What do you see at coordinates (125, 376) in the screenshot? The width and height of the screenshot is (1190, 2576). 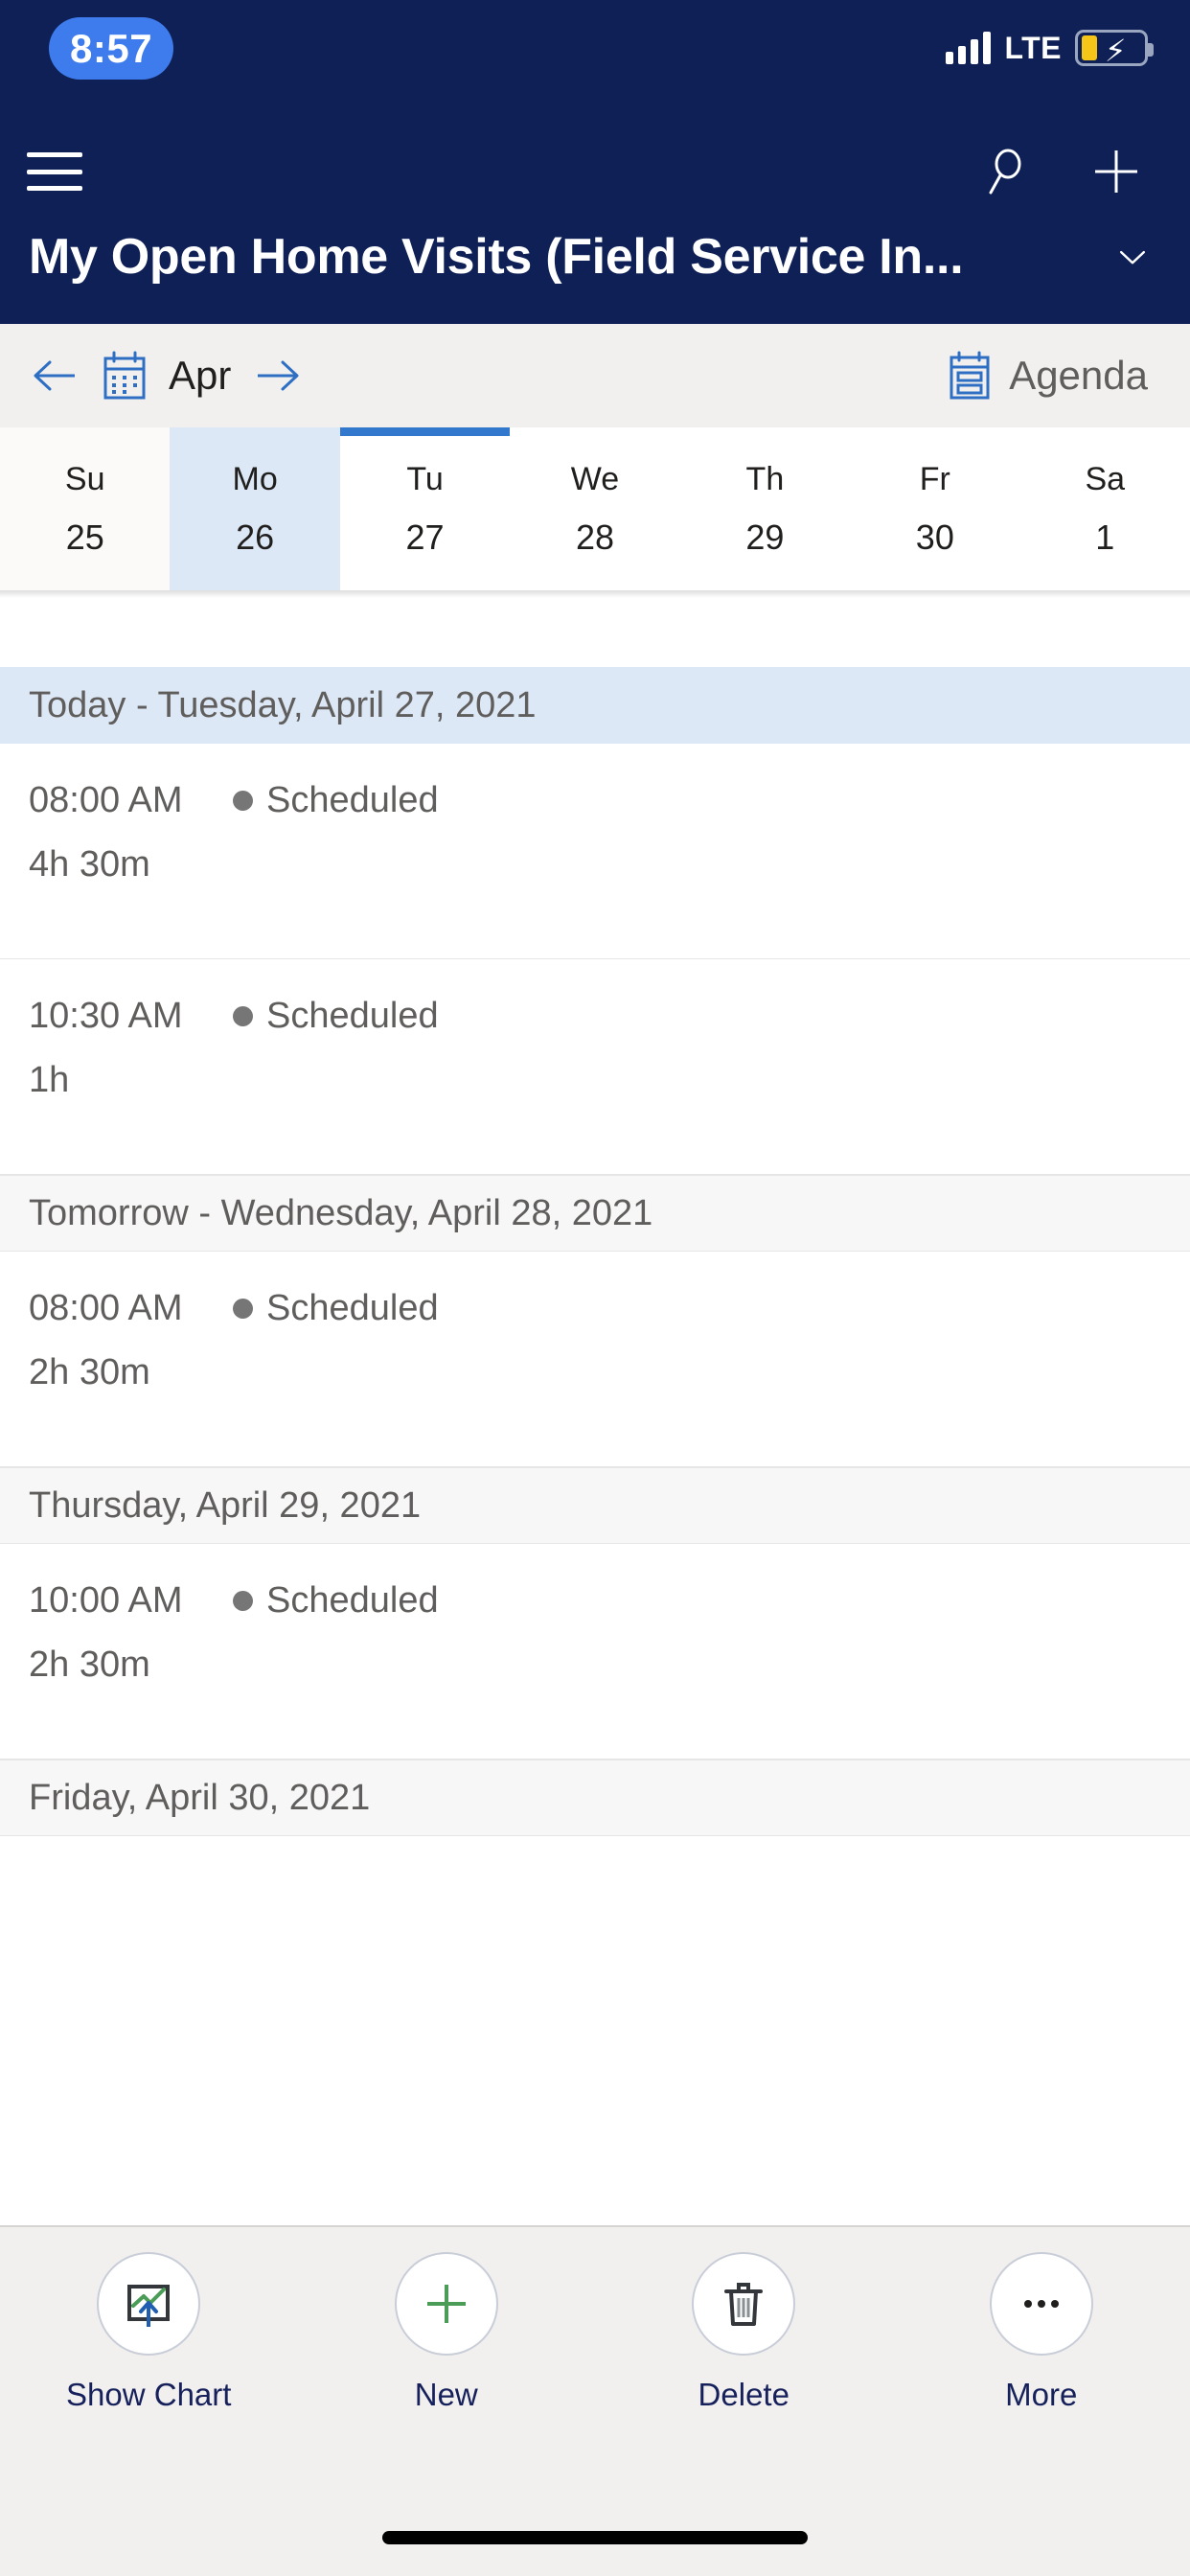 I see `calendar-icon` at bounding box center [125, 376].